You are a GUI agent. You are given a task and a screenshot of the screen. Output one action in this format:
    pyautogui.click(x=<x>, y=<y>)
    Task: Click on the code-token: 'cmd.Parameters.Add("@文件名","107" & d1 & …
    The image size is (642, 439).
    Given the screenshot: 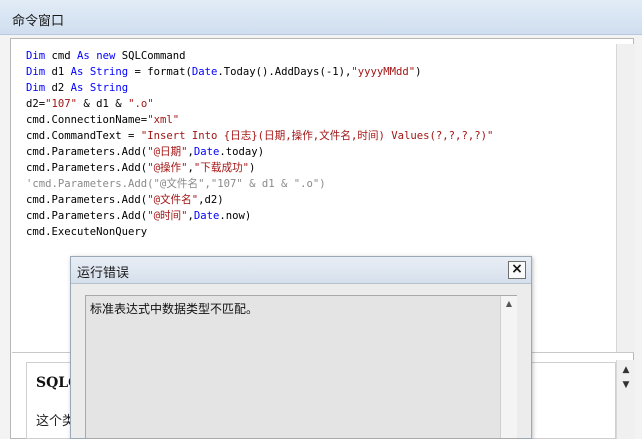 What is the action you would take?
    pyautogui.click(x=176, y=184)
    